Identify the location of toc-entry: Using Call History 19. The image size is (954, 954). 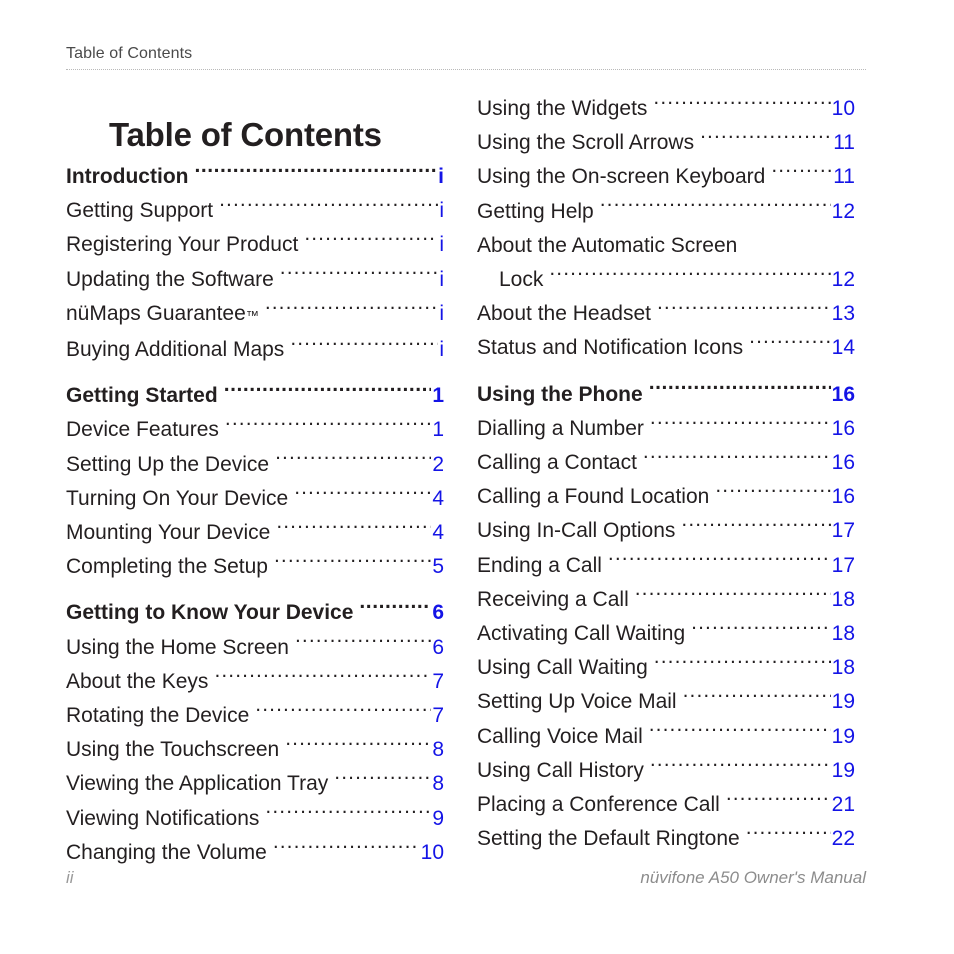
(666, 771).